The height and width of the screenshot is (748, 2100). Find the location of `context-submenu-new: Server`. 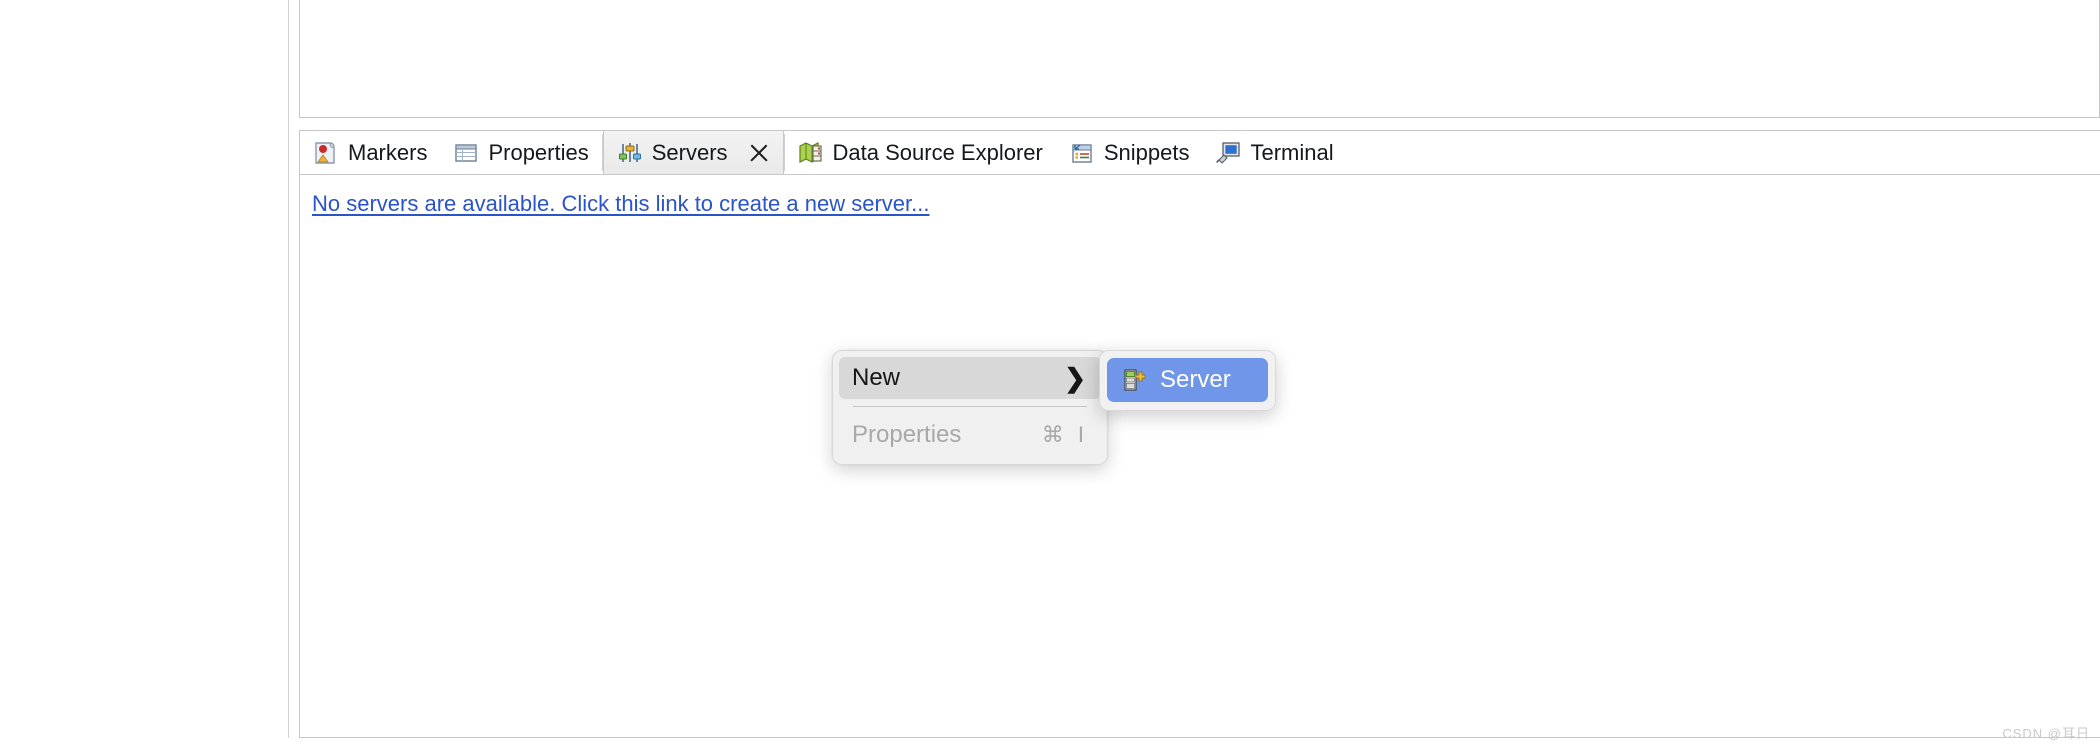

context-submenu-new: Server is located at coordinates (1187, 380).